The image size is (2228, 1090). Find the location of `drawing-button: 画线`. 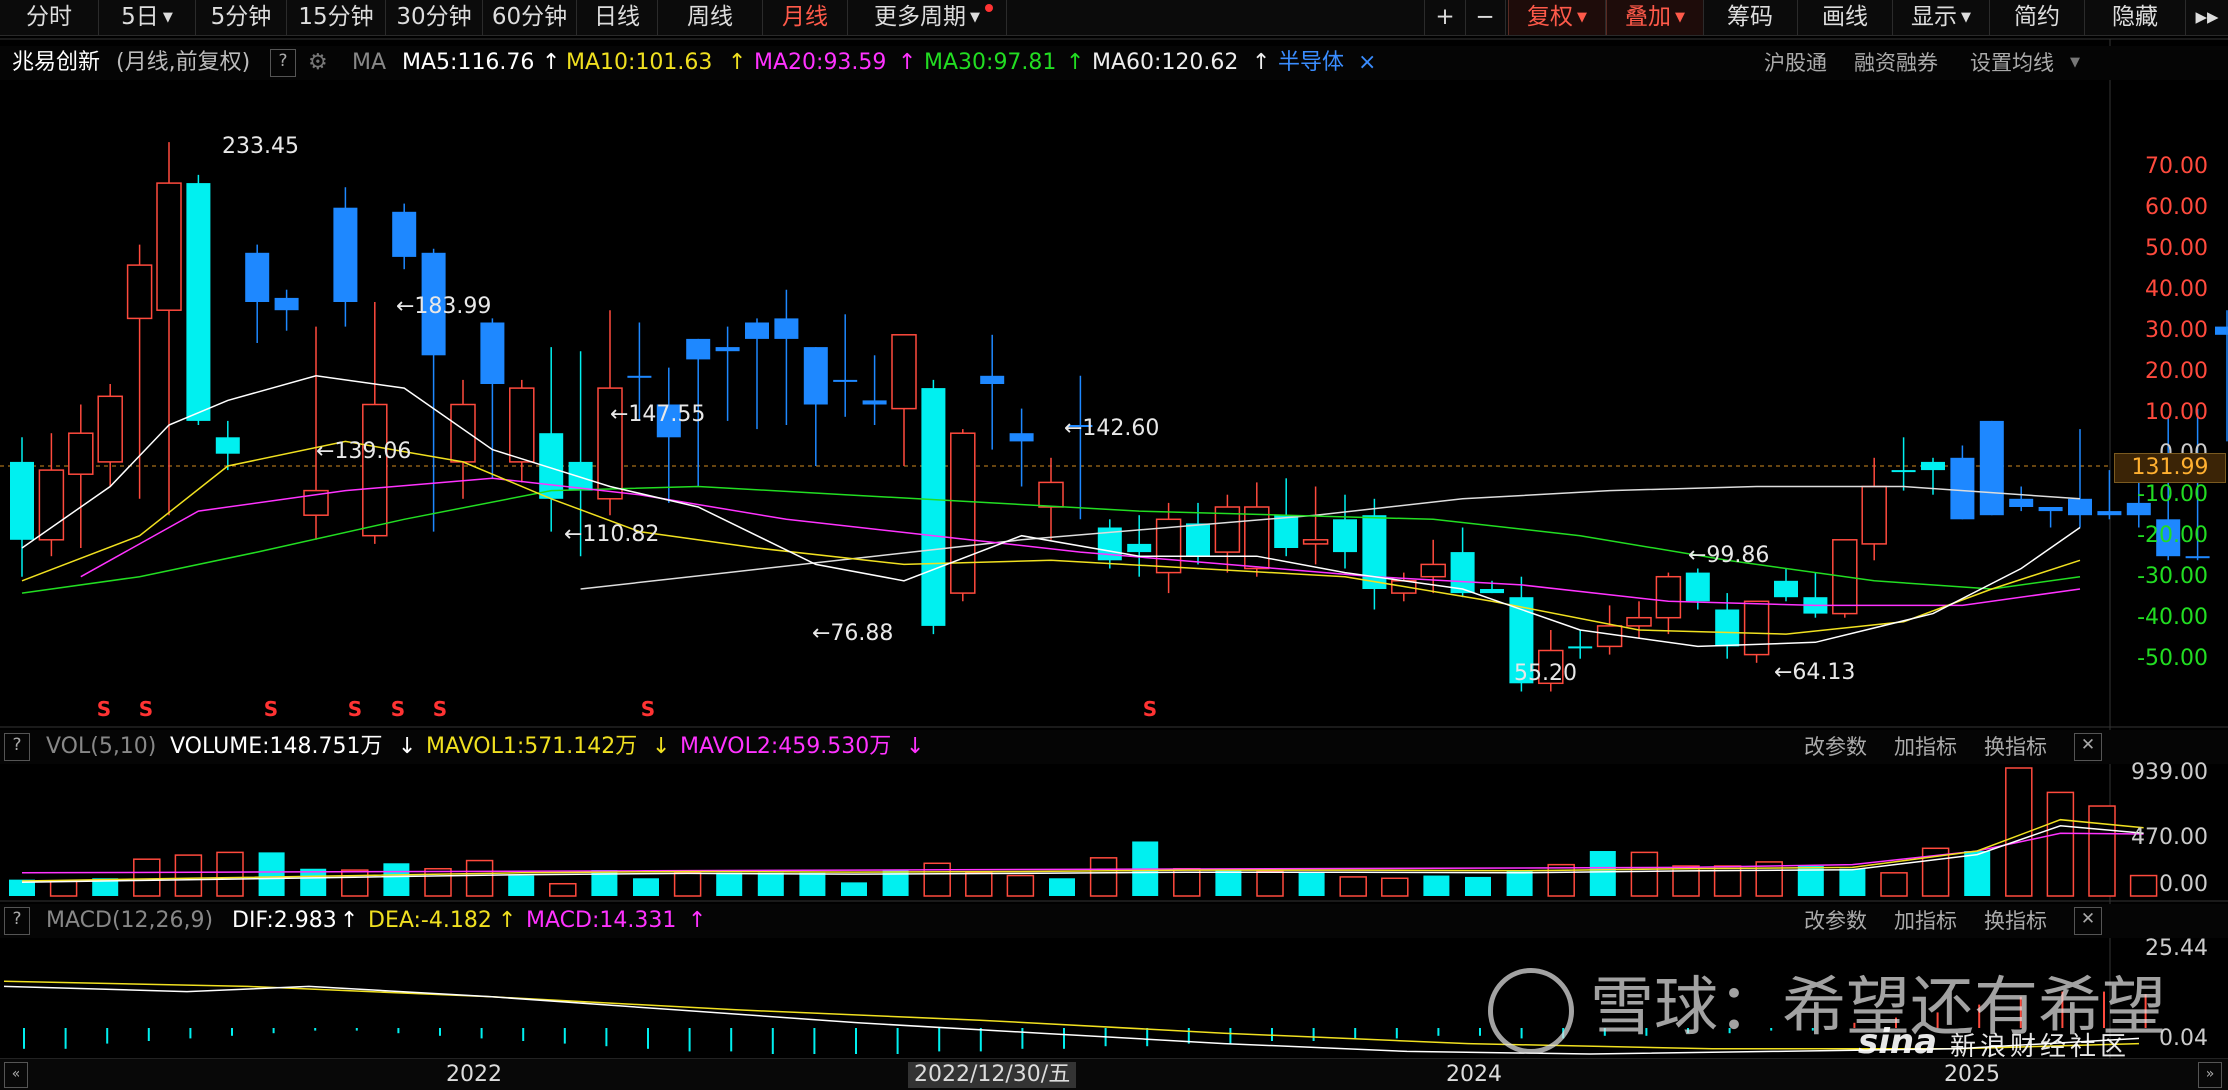

drawing-button: 画线 is located at coordinates (1845, 17).